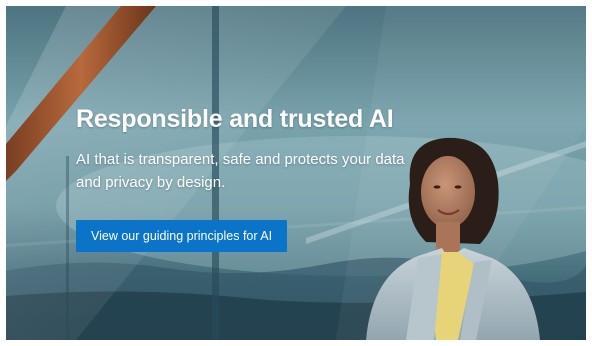 This screenshot has height=346, width=592. Describe the element at coordinates (235, 119) in the screenshot. I see `hero-headline: Responsible and trusted AI` at that location.